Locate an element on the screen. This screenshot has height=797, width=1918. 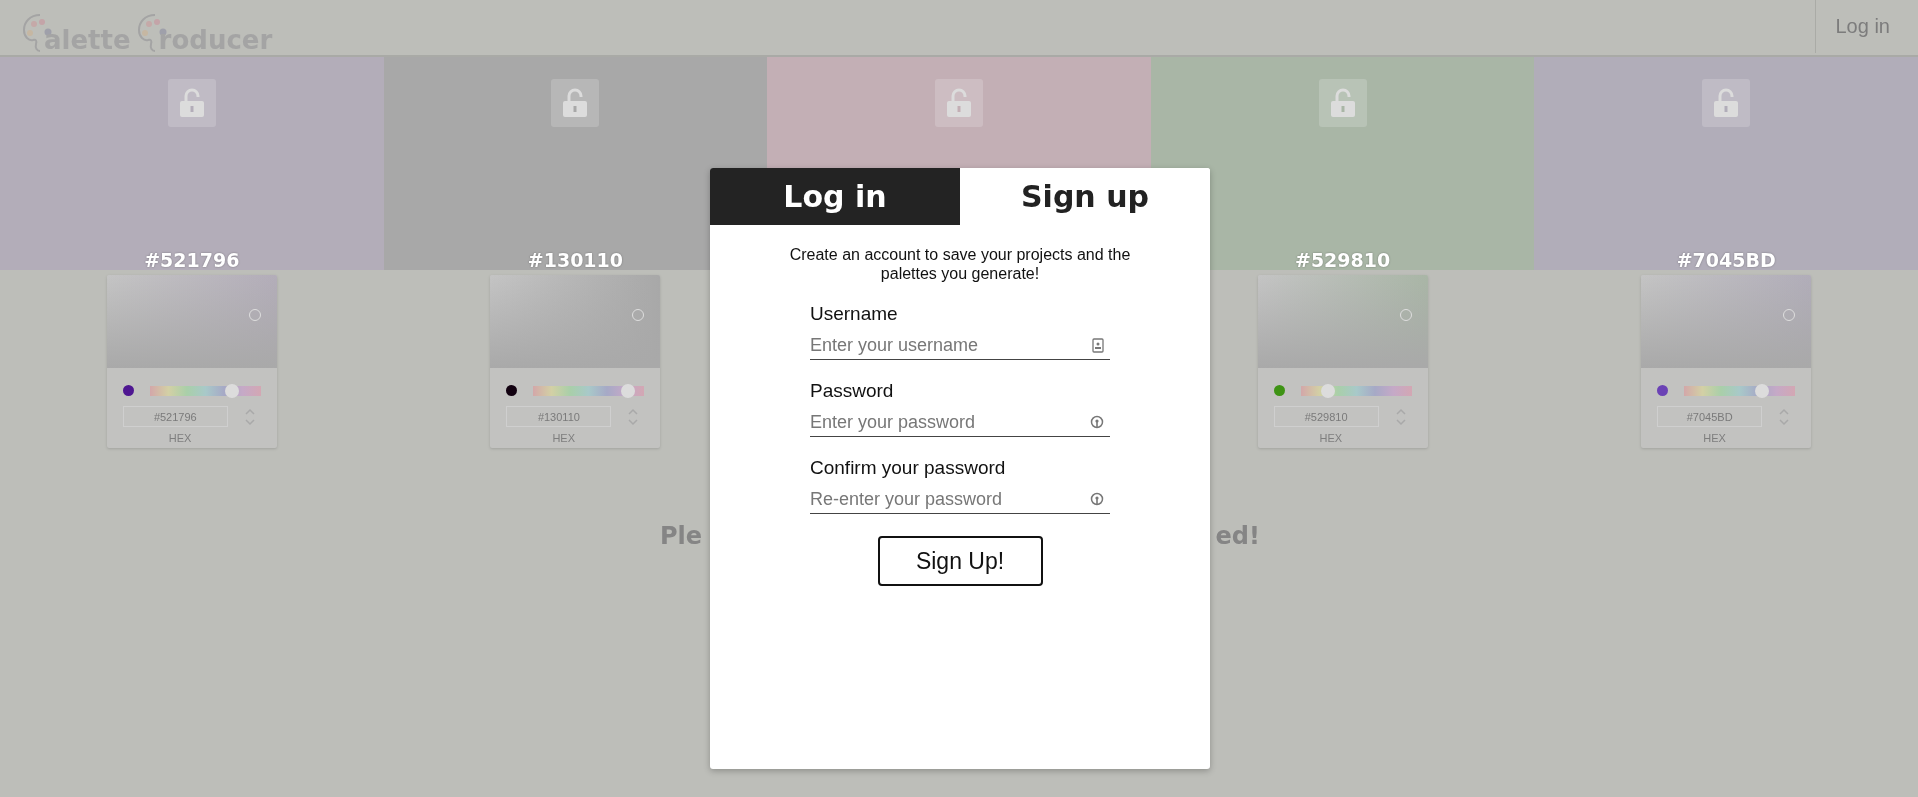
text-field: Enter your password is located at coordinates (960, 422).